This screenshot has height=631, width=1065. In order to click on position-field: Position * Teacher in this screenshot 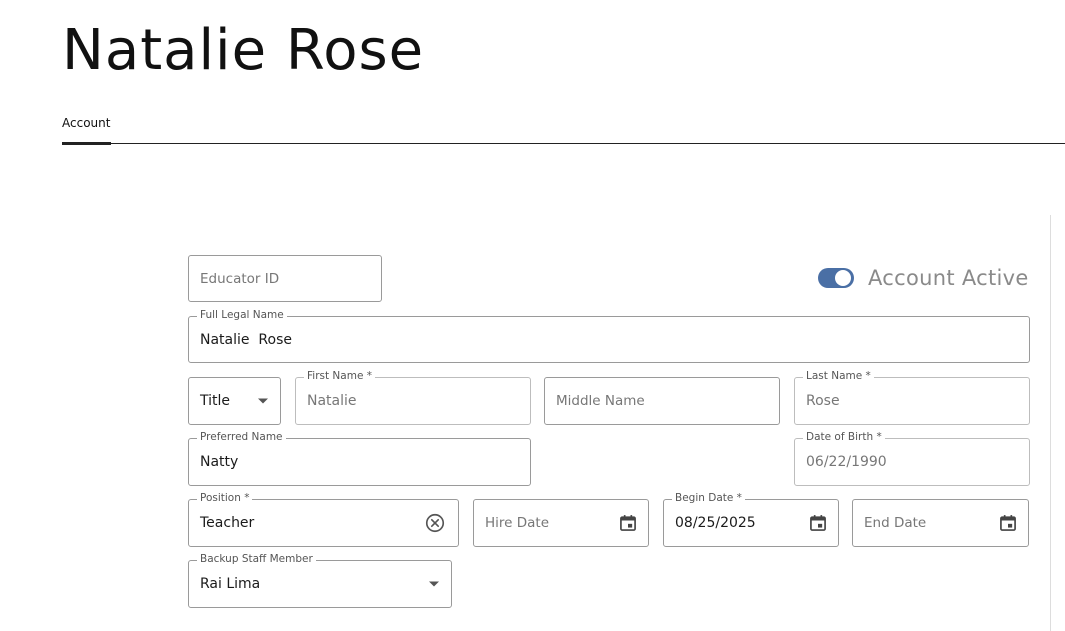, I will do `click(323, 519)`.